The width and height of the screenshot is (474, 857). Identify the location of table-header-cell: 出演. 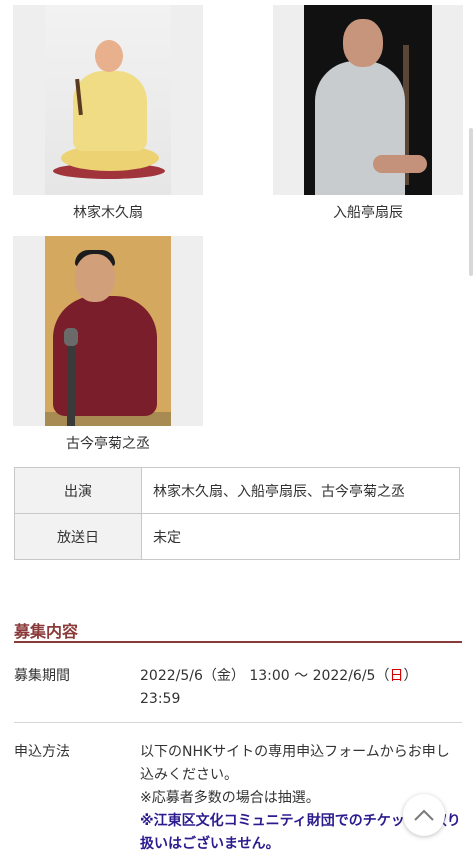
(78, 490).